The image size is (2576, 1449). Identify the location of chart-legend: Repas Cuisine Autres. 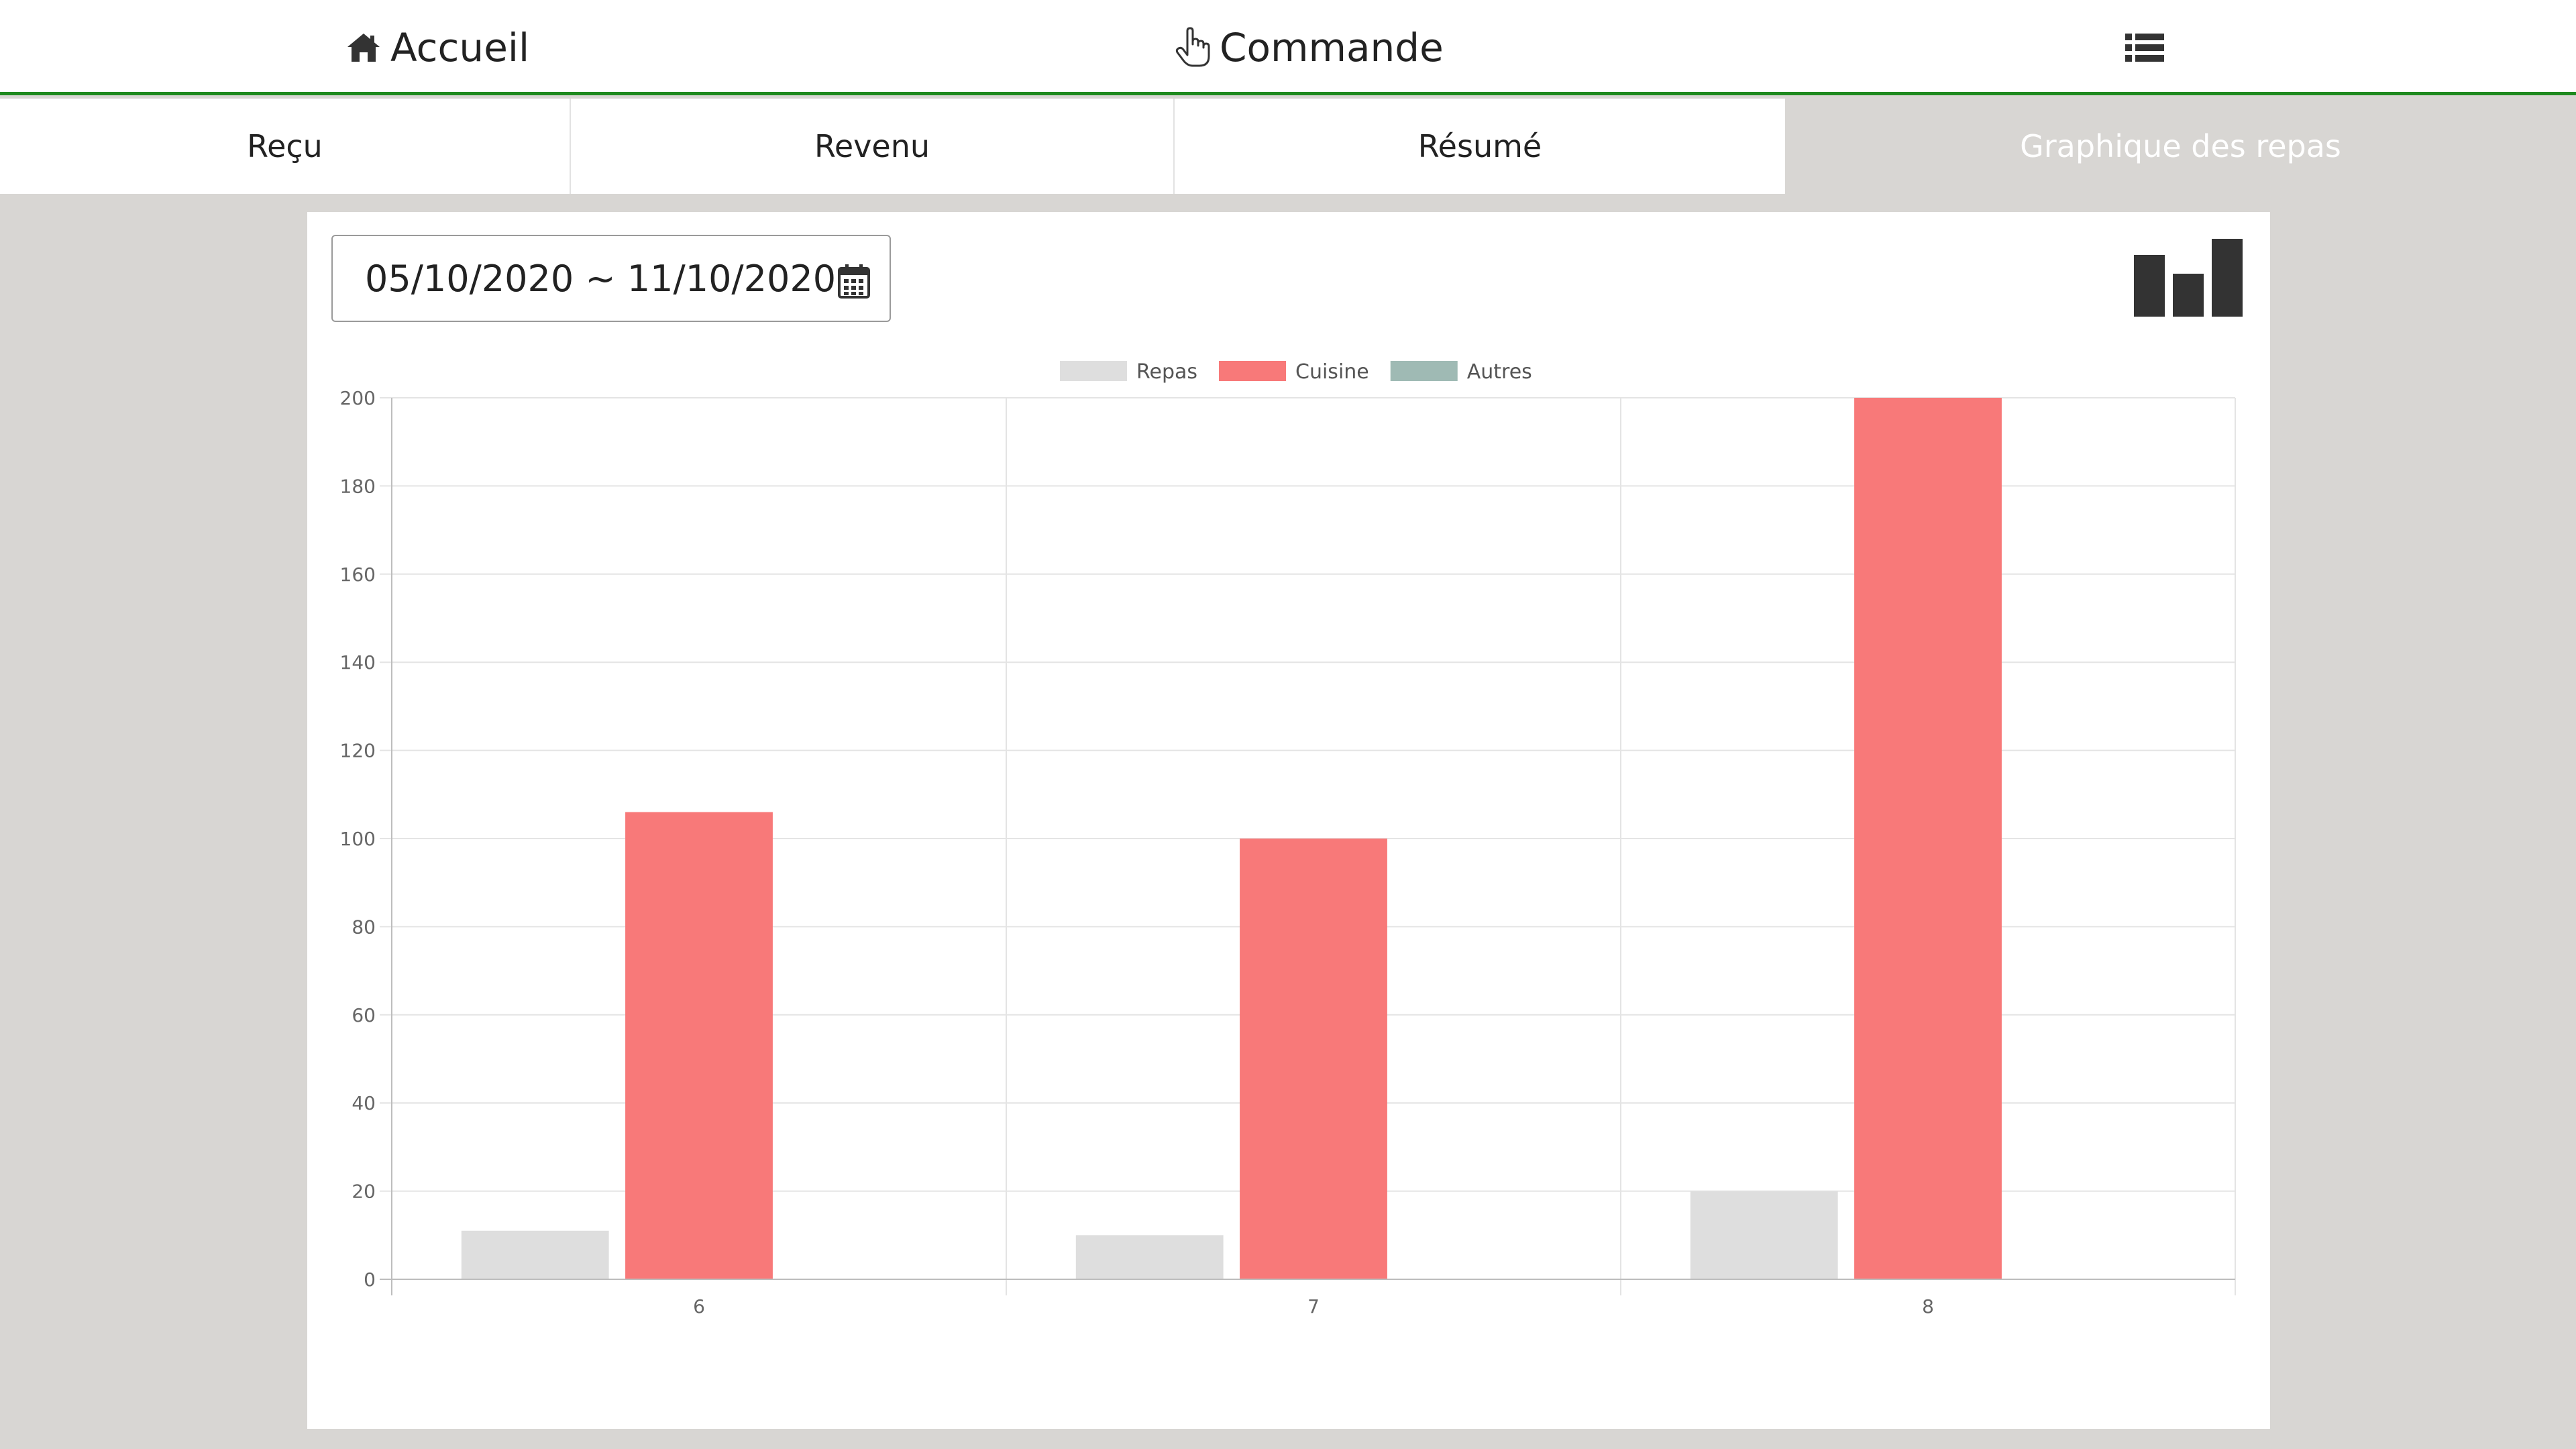
(1296, 372).